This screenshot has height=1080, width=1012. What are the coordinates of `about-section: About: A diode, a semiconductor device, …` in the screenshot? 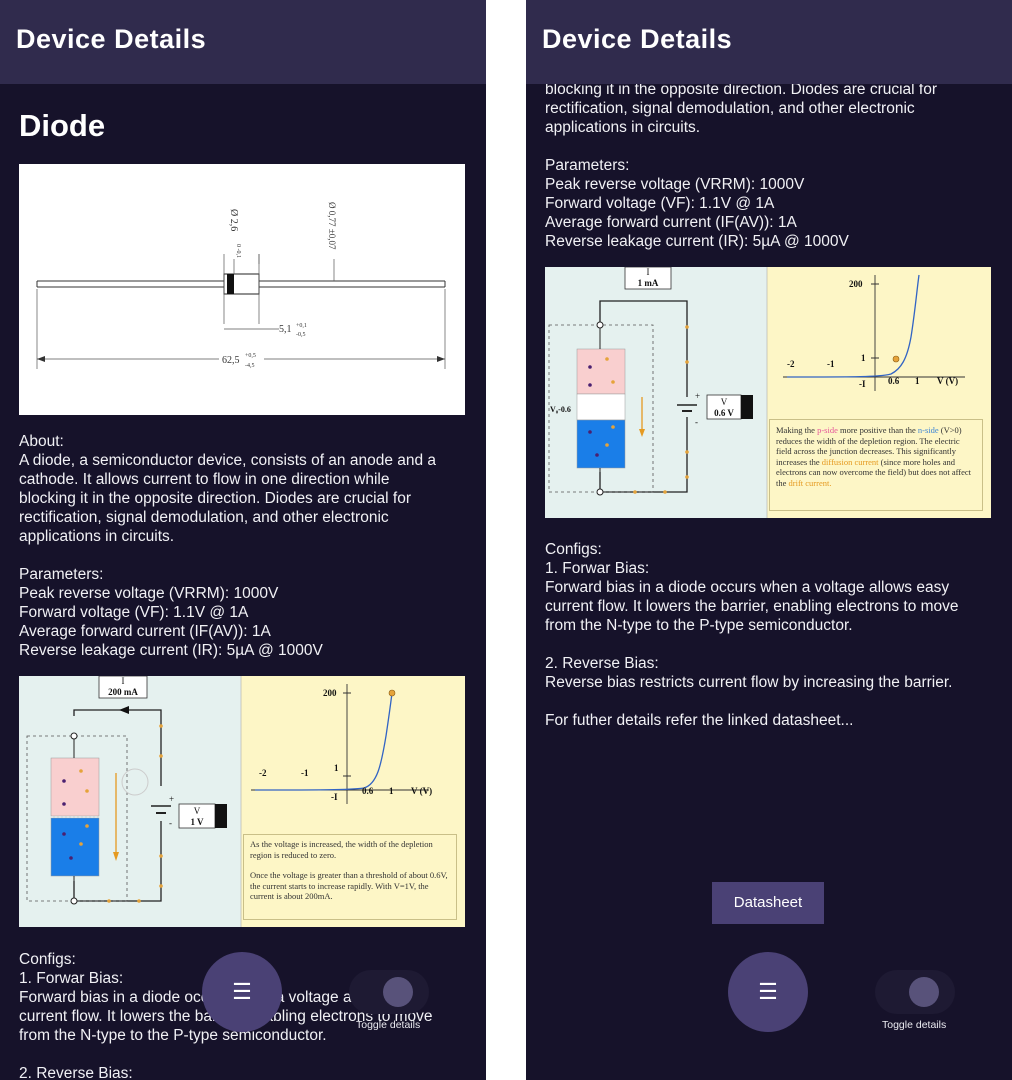 It's located at (244, 546).